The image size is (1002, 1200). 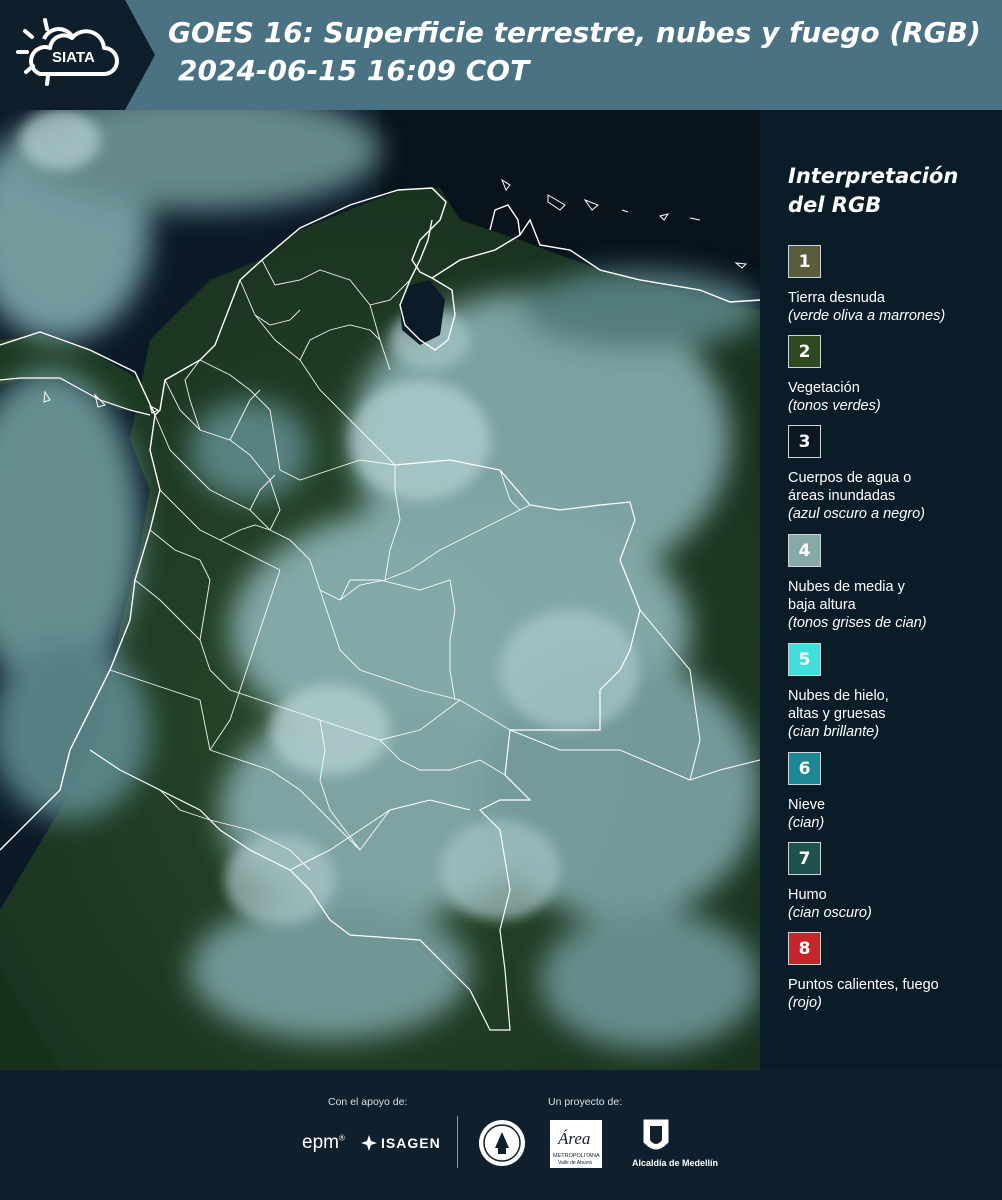 What do you see at coordinates (457, 1142) in the screenshot?
I see `footer-divider` at bounding box center [457, 1142].